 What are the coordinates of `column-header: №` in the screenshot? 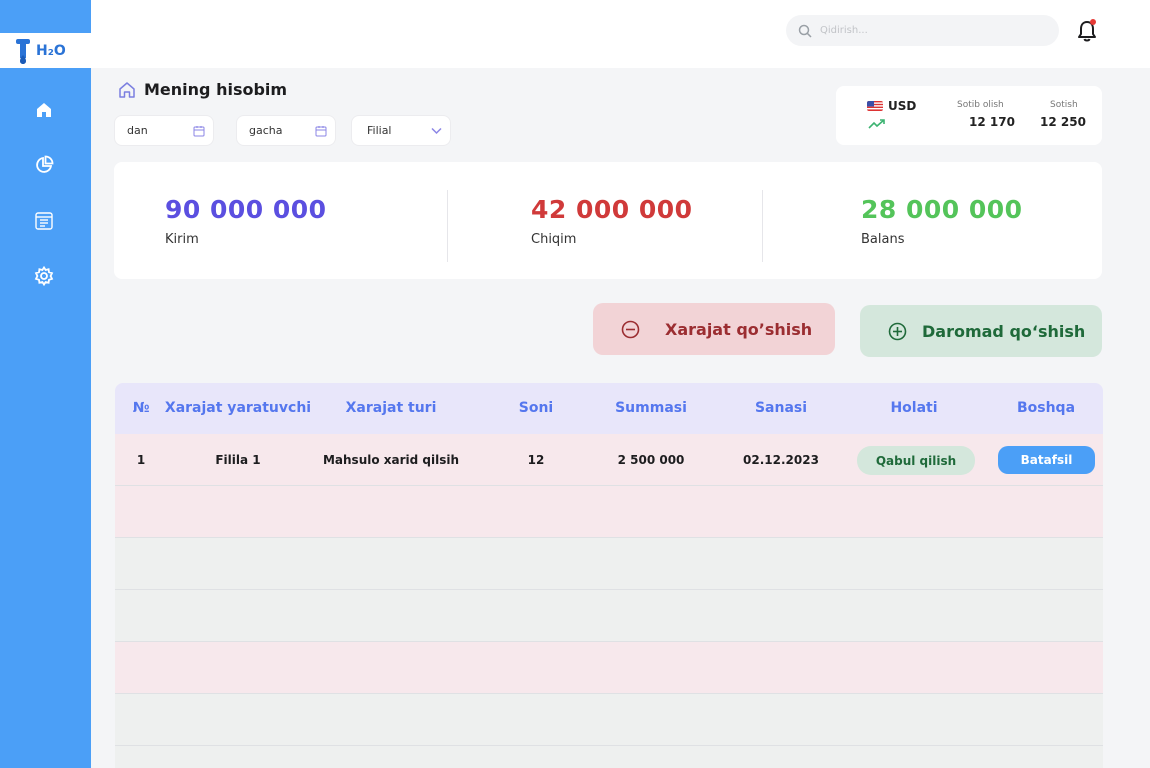 It's located at (141, 408).